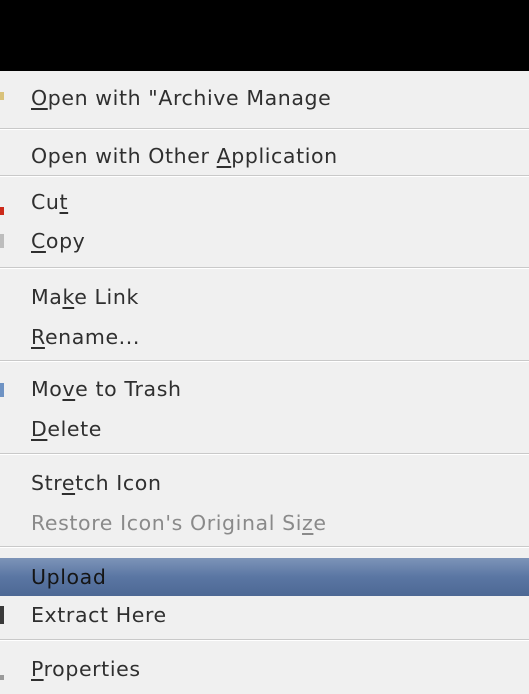  Describe the element at coordinates (74, 429) in the screenshot. I see `menu-item-label: elete` at that location.